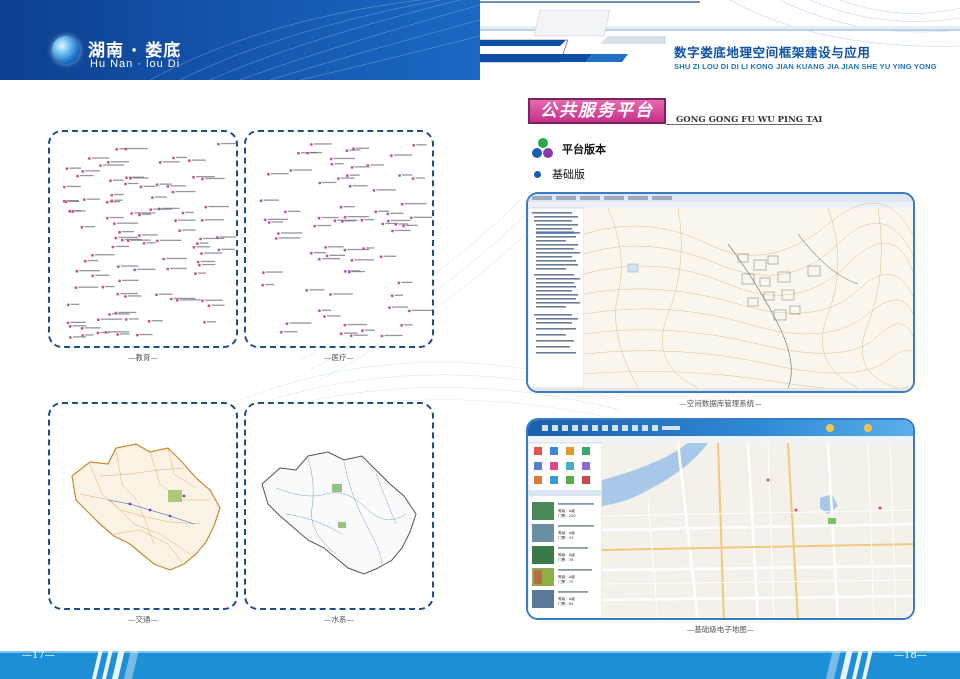  What do you see at coordinates (720, 292) in the screenshot?
I see `db-system-screenshot` at bounding box center [720, 292].